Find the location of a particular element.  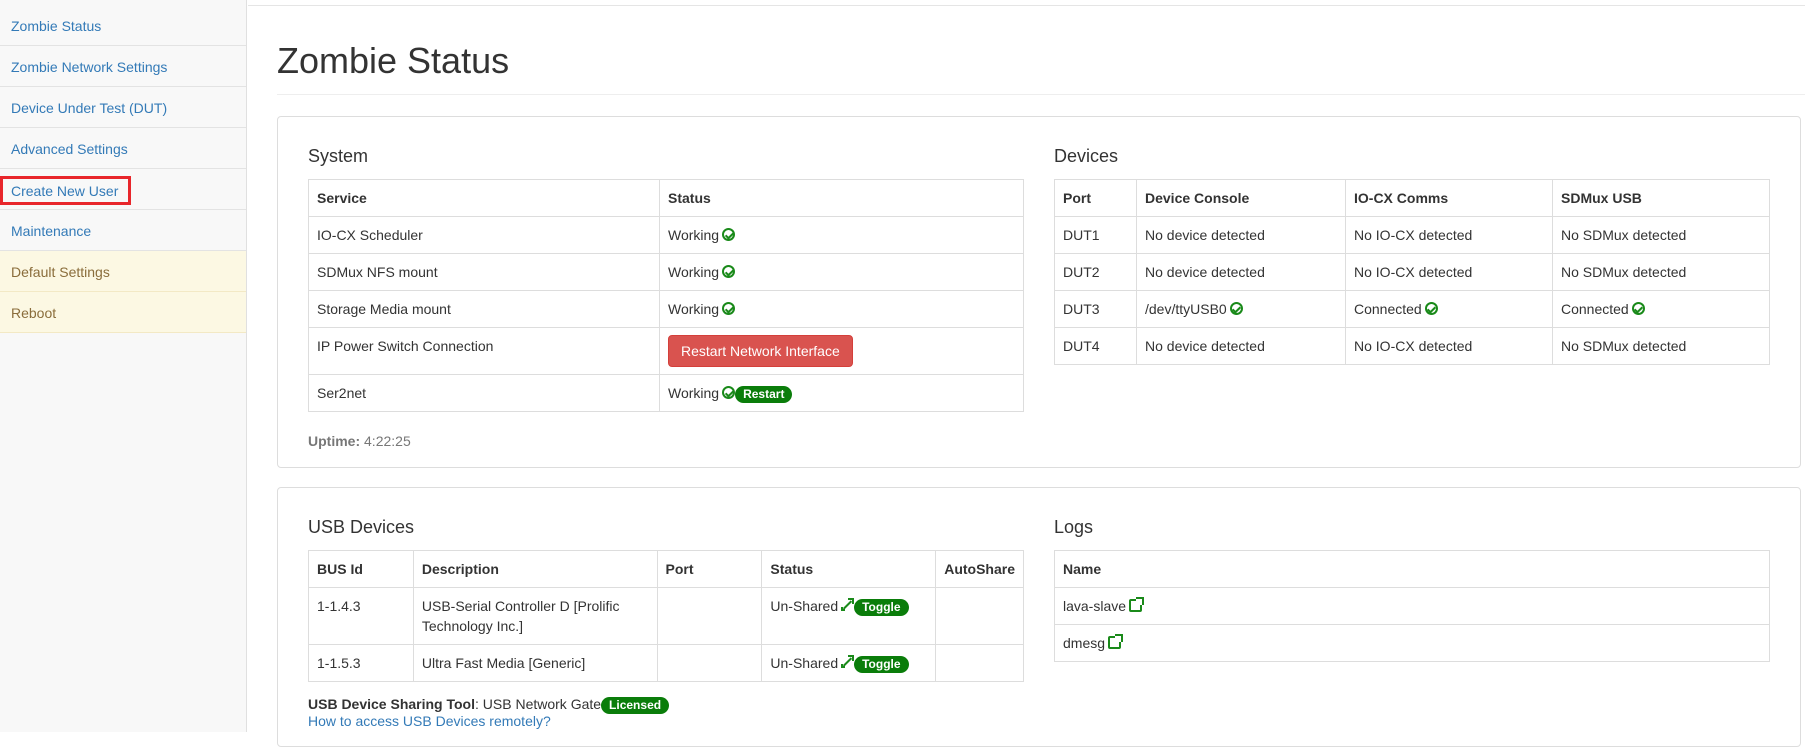

service-status: Restart Network Interface is located at coordinates (841, 351).